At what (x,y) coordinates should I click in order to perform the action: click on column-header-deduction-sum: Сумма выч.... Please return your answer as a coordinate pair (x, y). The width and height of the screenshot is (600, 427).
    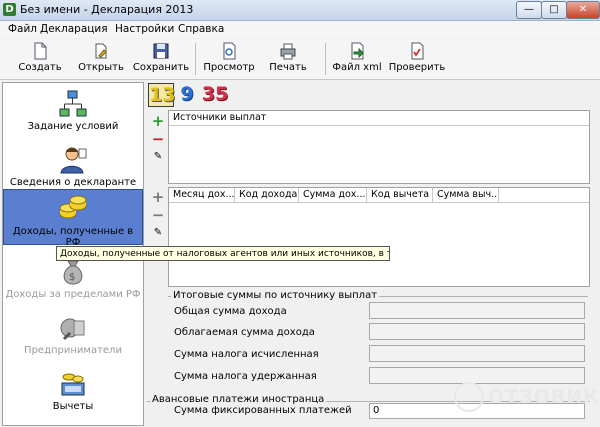
    Looking at the image, I should click on (466, 195).